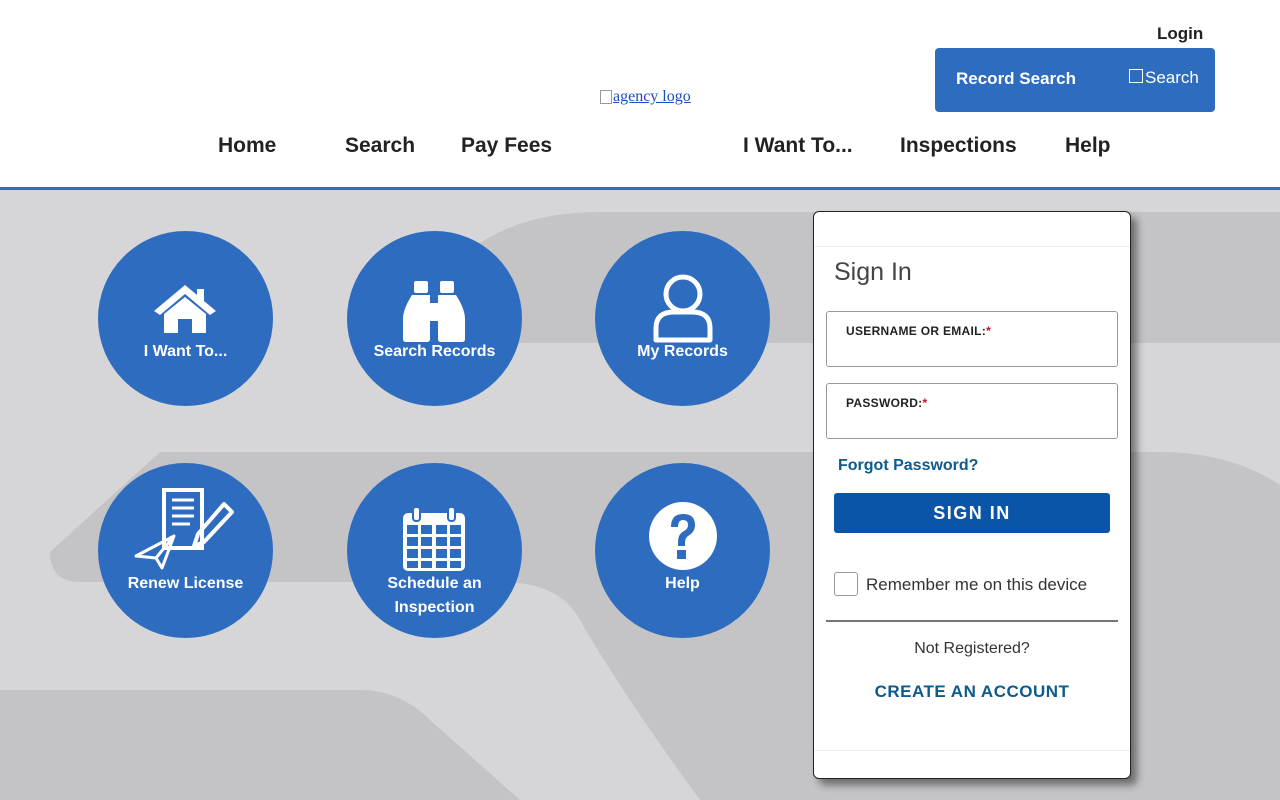 The height and width of the screenshot is (800, 1280). What do you see at coordinates (908, 466) in the screenshot?
I see `forgot-password-link: Forgot Password?` at bounding box center [908, 466].